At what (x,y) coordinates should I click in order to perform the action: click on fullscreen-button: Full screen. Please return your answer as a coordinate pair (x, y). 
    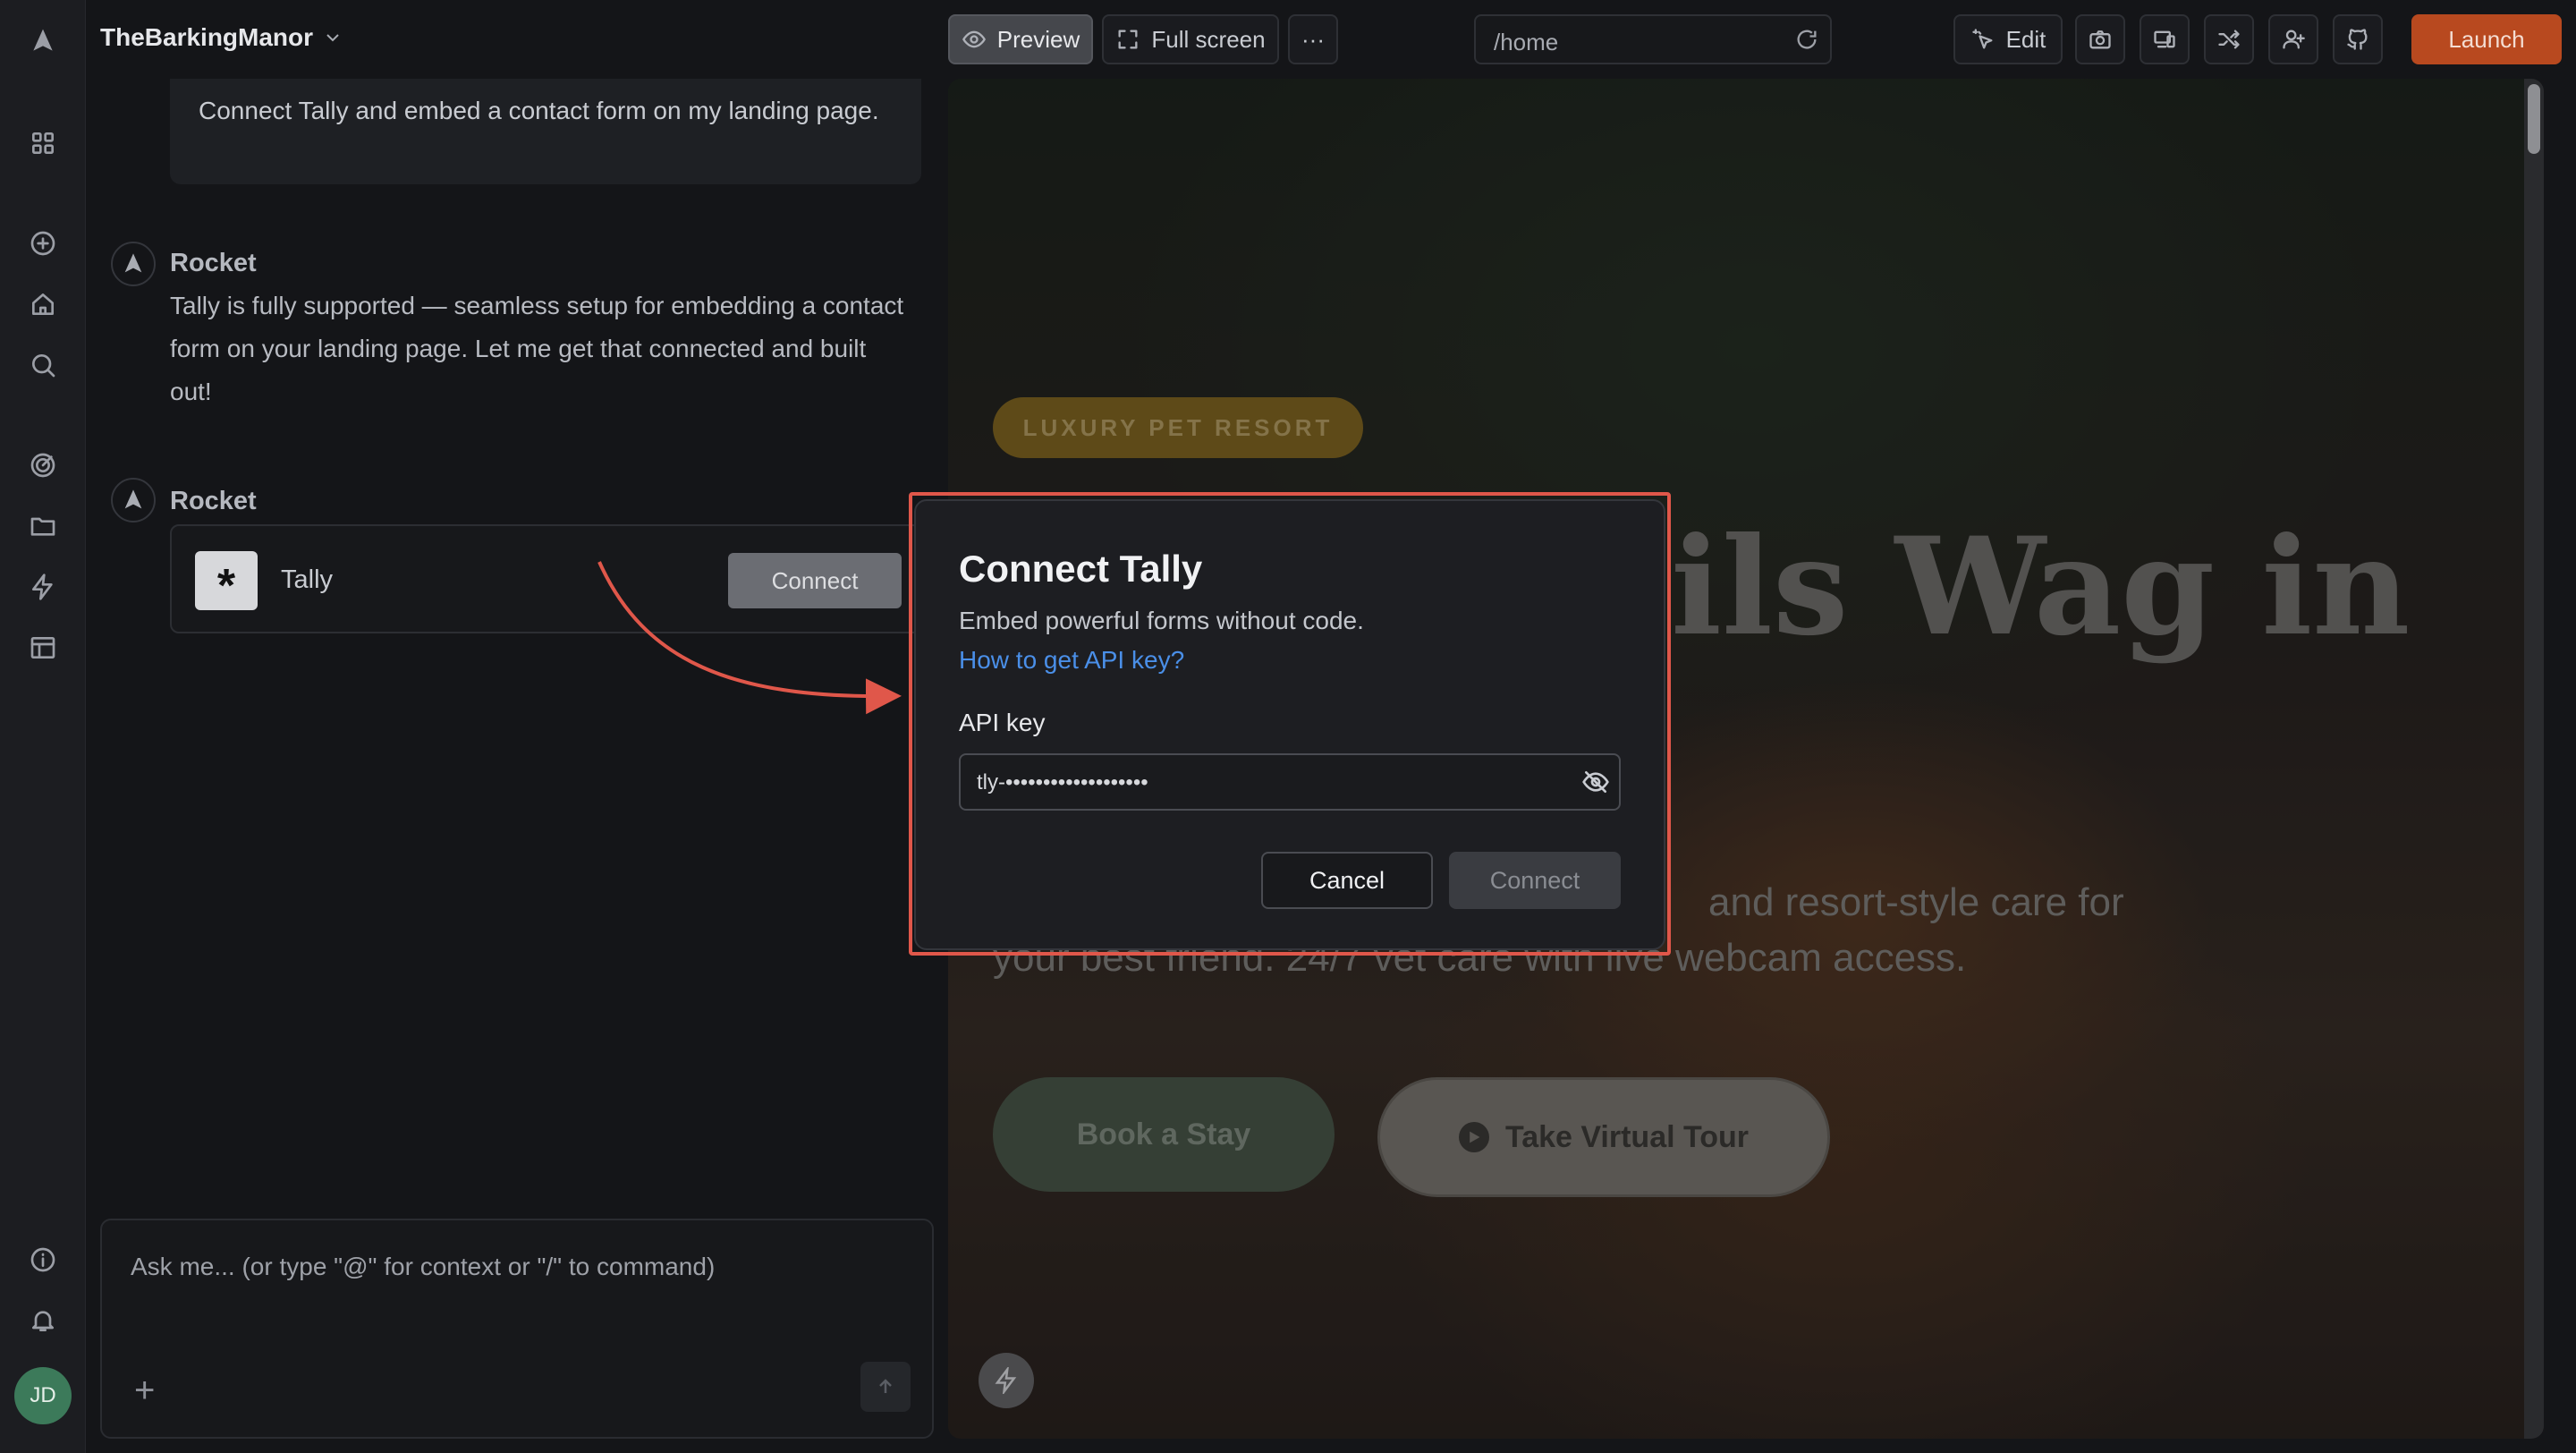
    Looking at the image, I should click on (1190, 39).